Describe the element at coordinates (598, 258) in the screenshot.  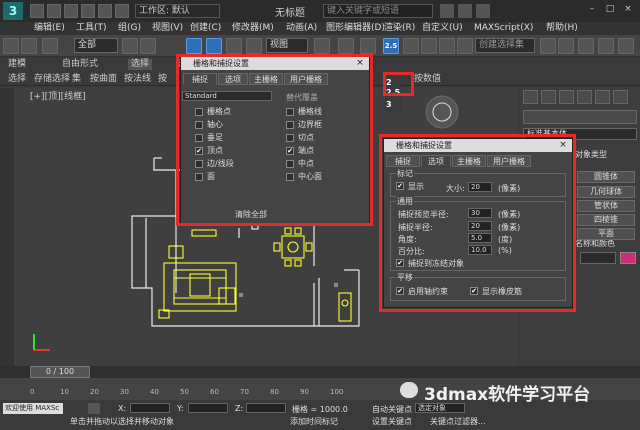
I see `object-name-field` at that location.